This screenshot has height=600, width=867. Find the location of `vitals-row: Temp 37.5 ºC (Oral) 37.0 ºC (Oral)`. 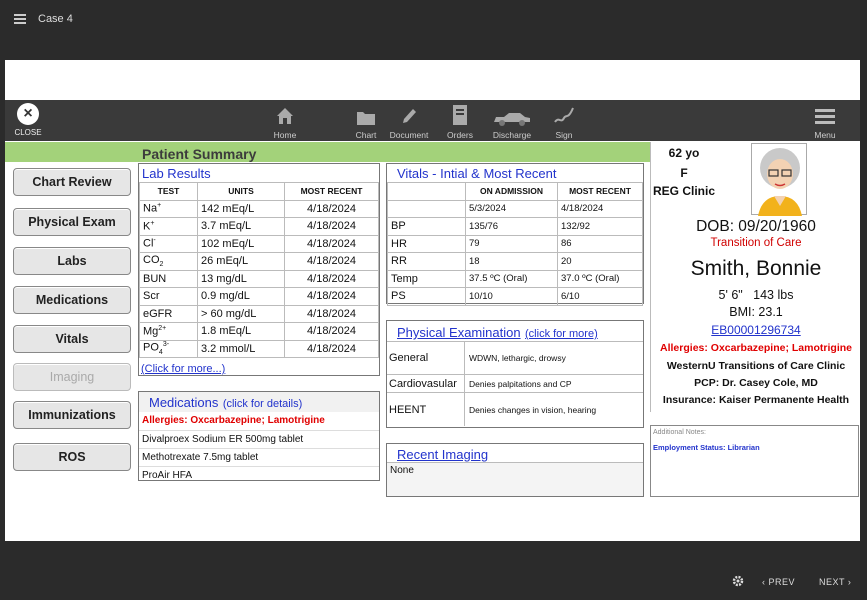

vitals-row: Temp 37.5 ºC (Oral) 37.0 ºC (Oral) is located at coordinates (515, 278).